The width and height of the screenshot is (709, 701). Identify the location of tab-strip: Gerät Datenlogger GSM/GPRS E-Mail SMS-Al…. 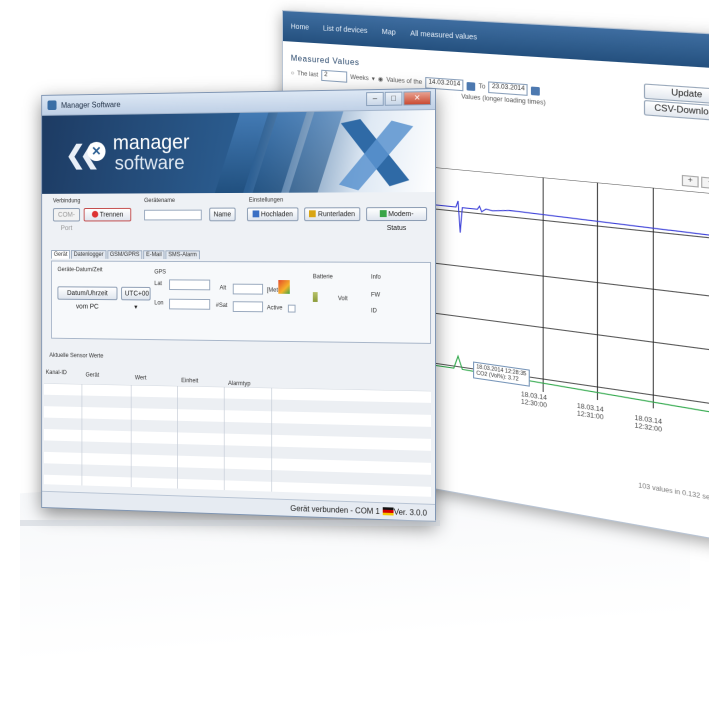
(125, 255).